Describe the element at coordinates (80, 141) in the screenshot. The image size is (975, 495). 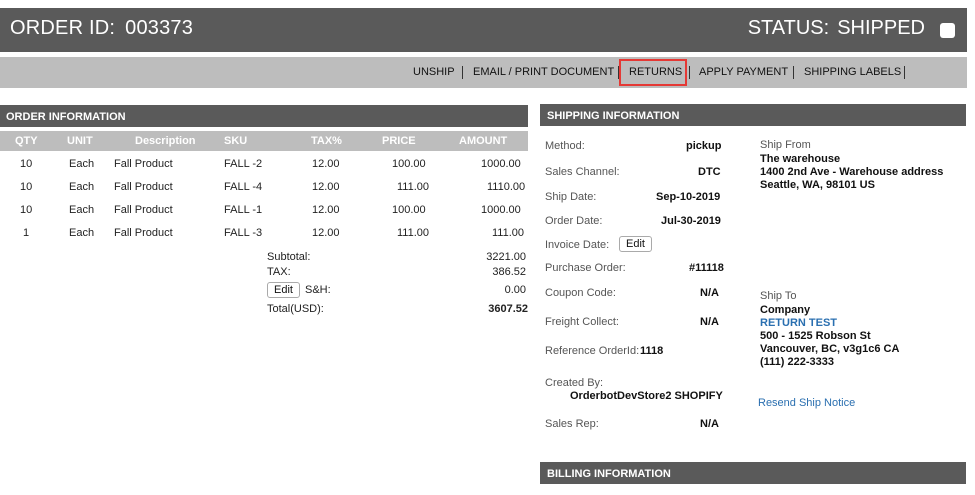
I see `col-unit: UNIT` at that location.